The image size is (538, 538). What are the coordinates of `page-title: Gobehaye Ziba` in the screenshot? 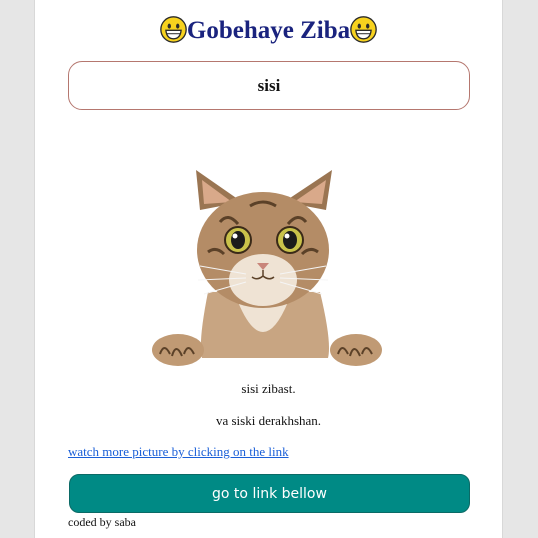 It's located at (268, 30).